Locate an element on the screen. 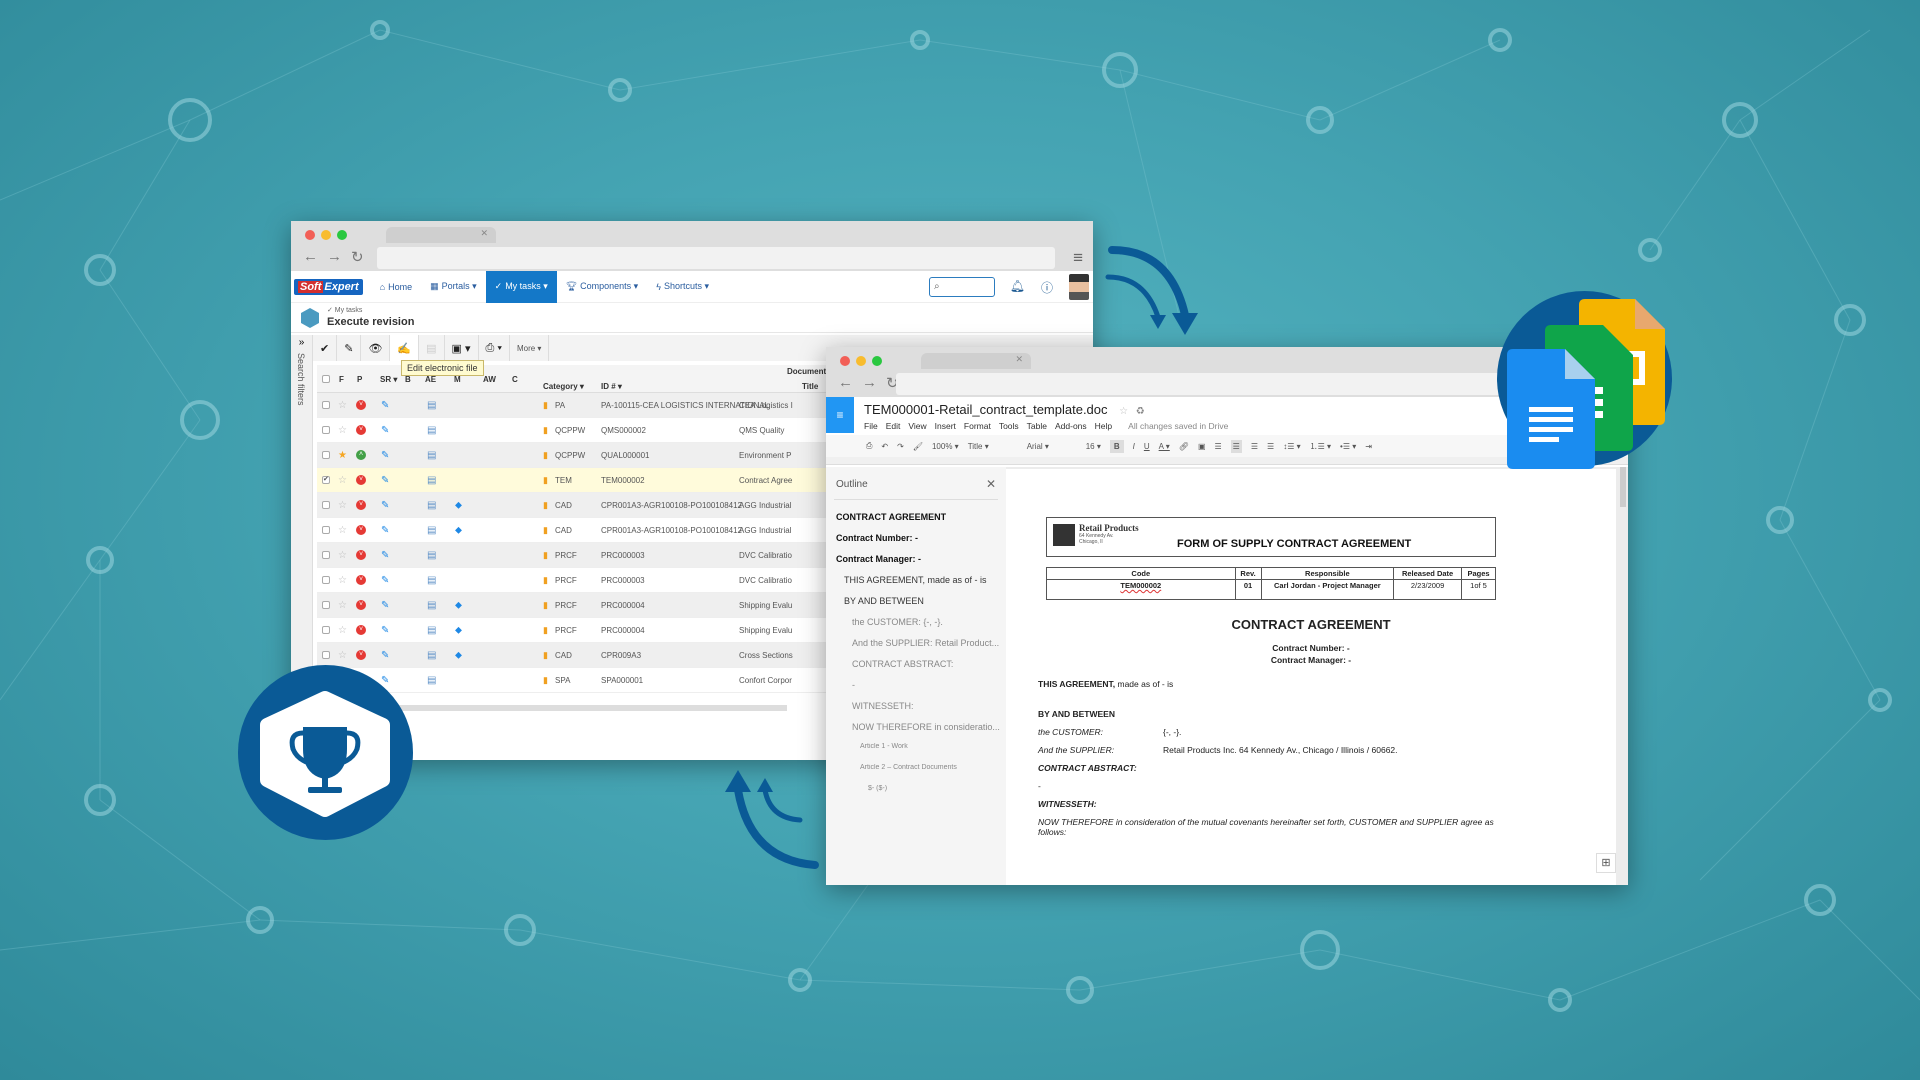 The width and height of the screenshot is (1920, 1080). align-left-icon: ☰ is located at coordinates (1218, 446).